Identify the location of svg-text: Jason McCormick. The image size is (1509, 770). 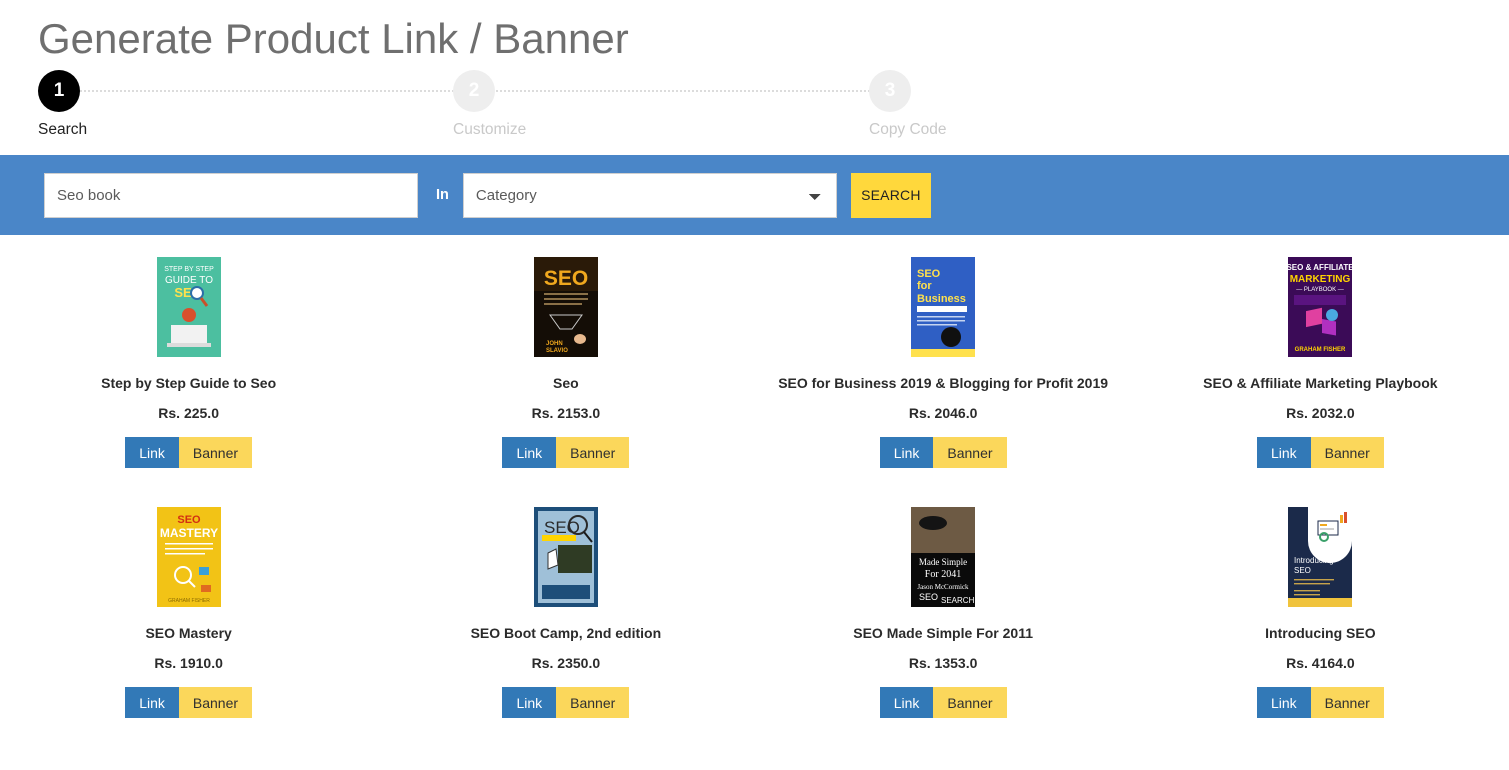
(944, 587).